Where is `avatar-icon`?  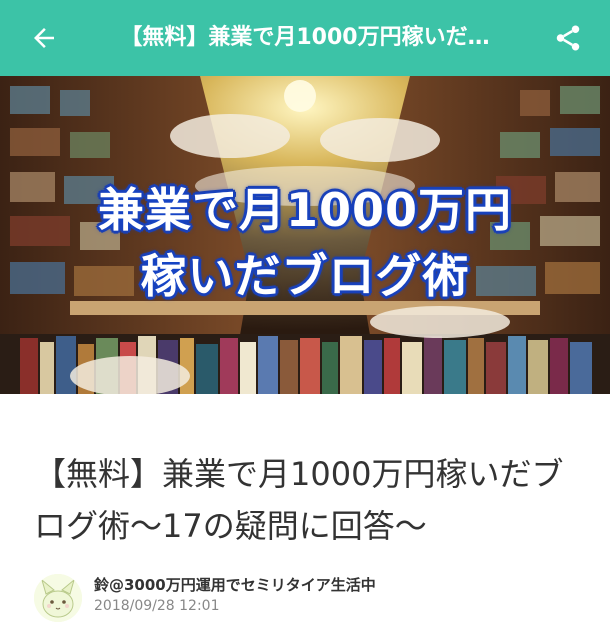
avatar-icon is located at coordinates (58, 598).